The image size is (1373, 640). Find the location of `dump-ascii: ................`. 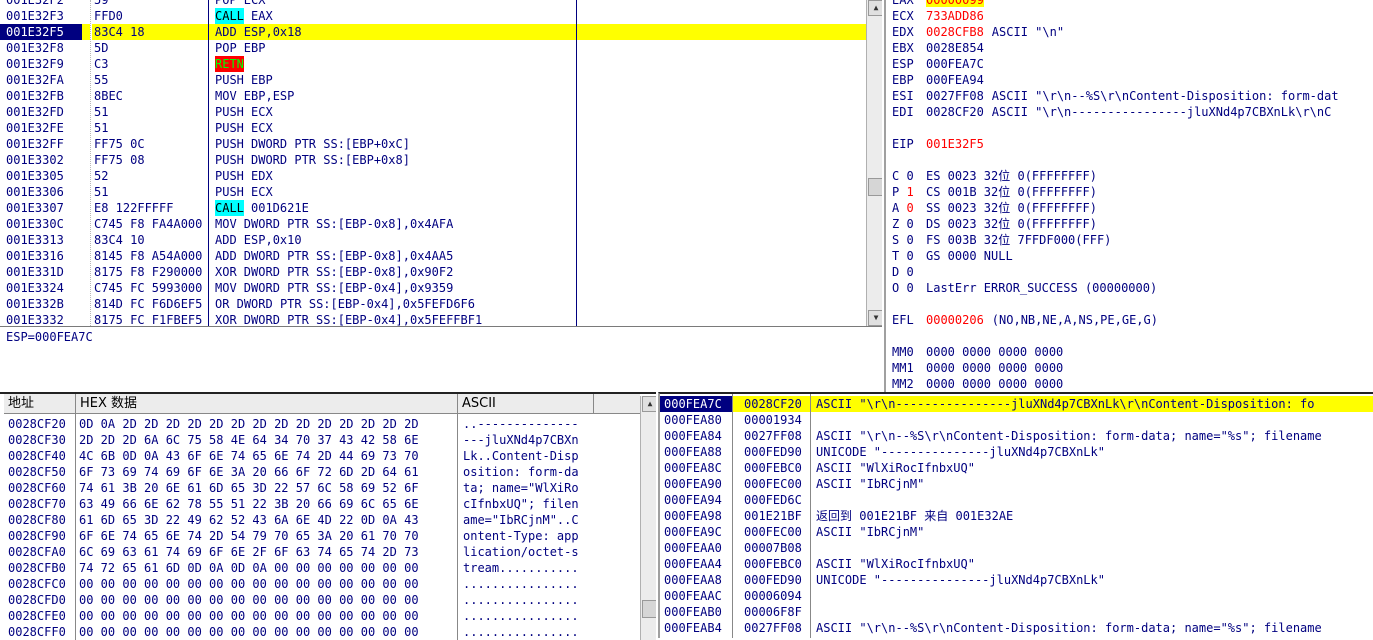

dump-ascii: ................ is located at coordinates (521, 600).